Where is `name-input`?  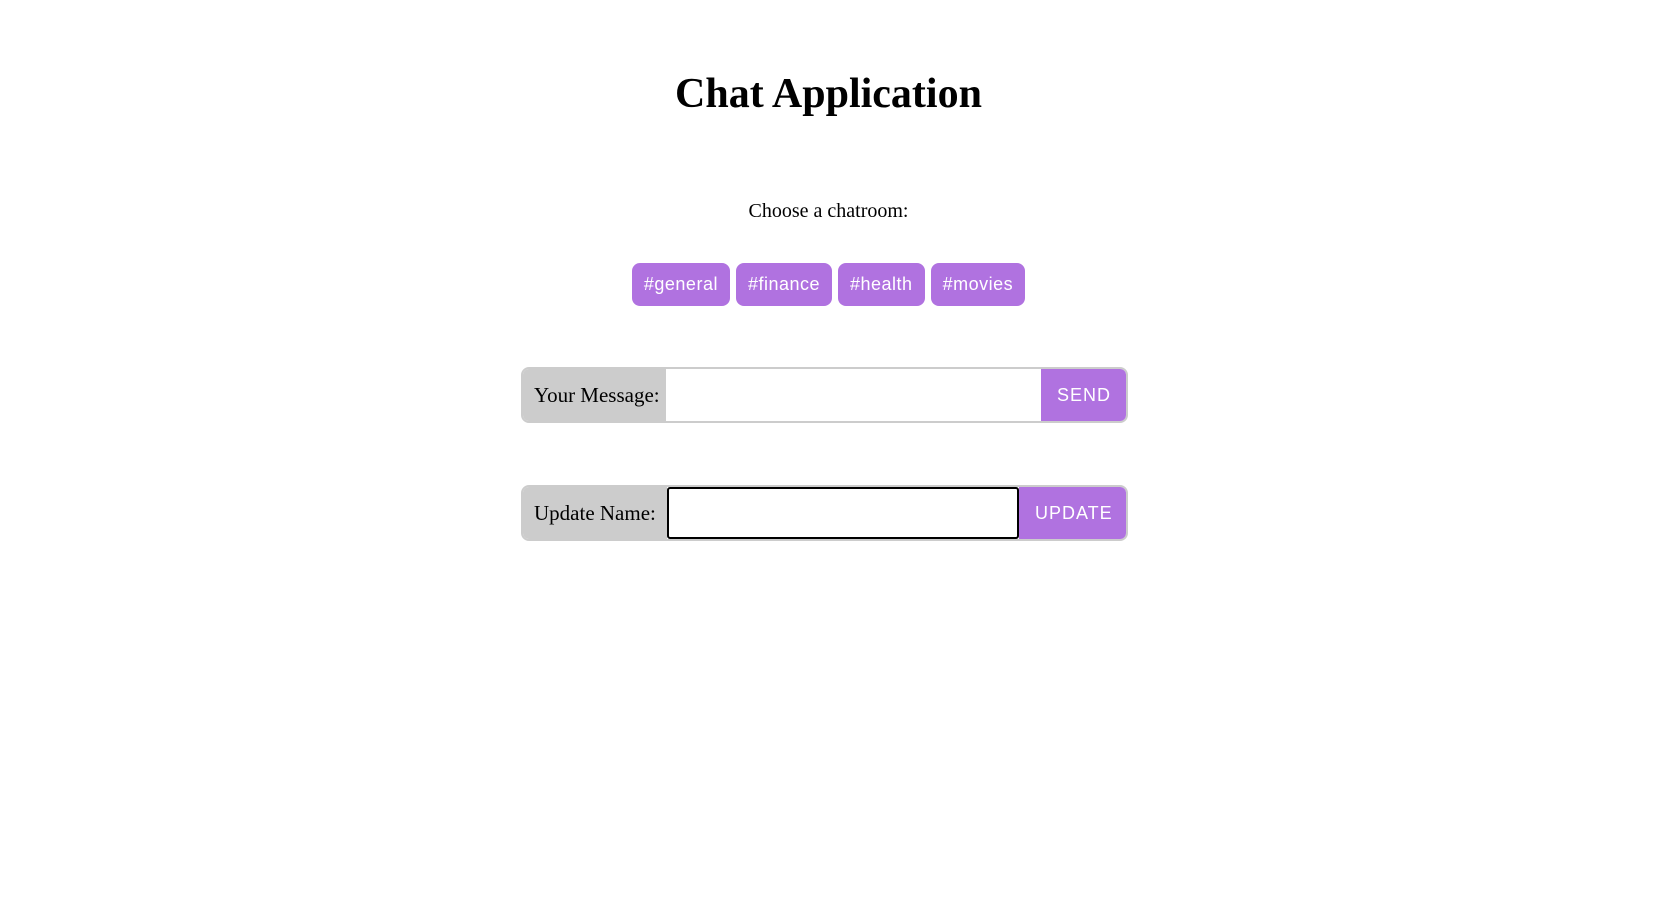 name-input is located at coordinates (842, 513).